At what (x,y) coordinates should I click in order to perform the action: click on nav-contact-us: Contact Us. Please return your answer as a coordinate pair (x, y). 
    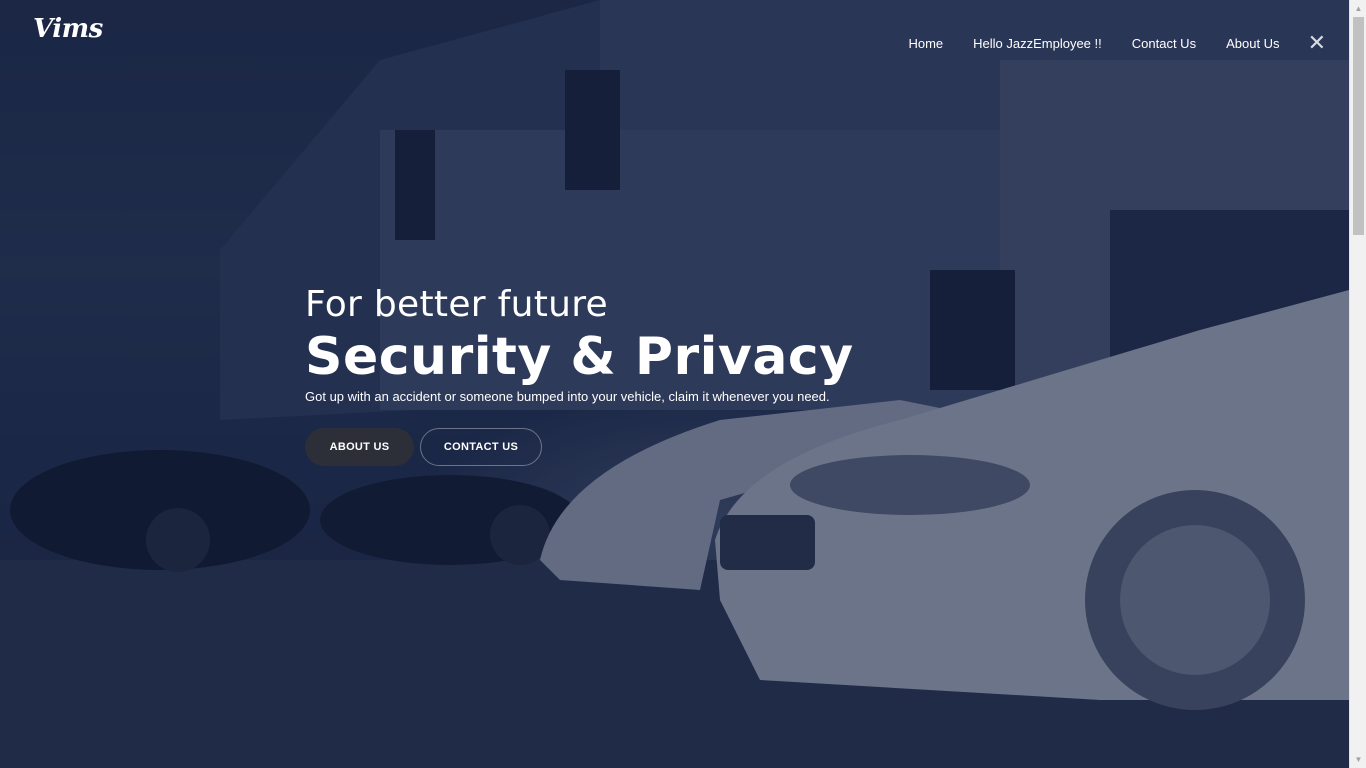
    Looking at the image, I should click on (1164, 43).